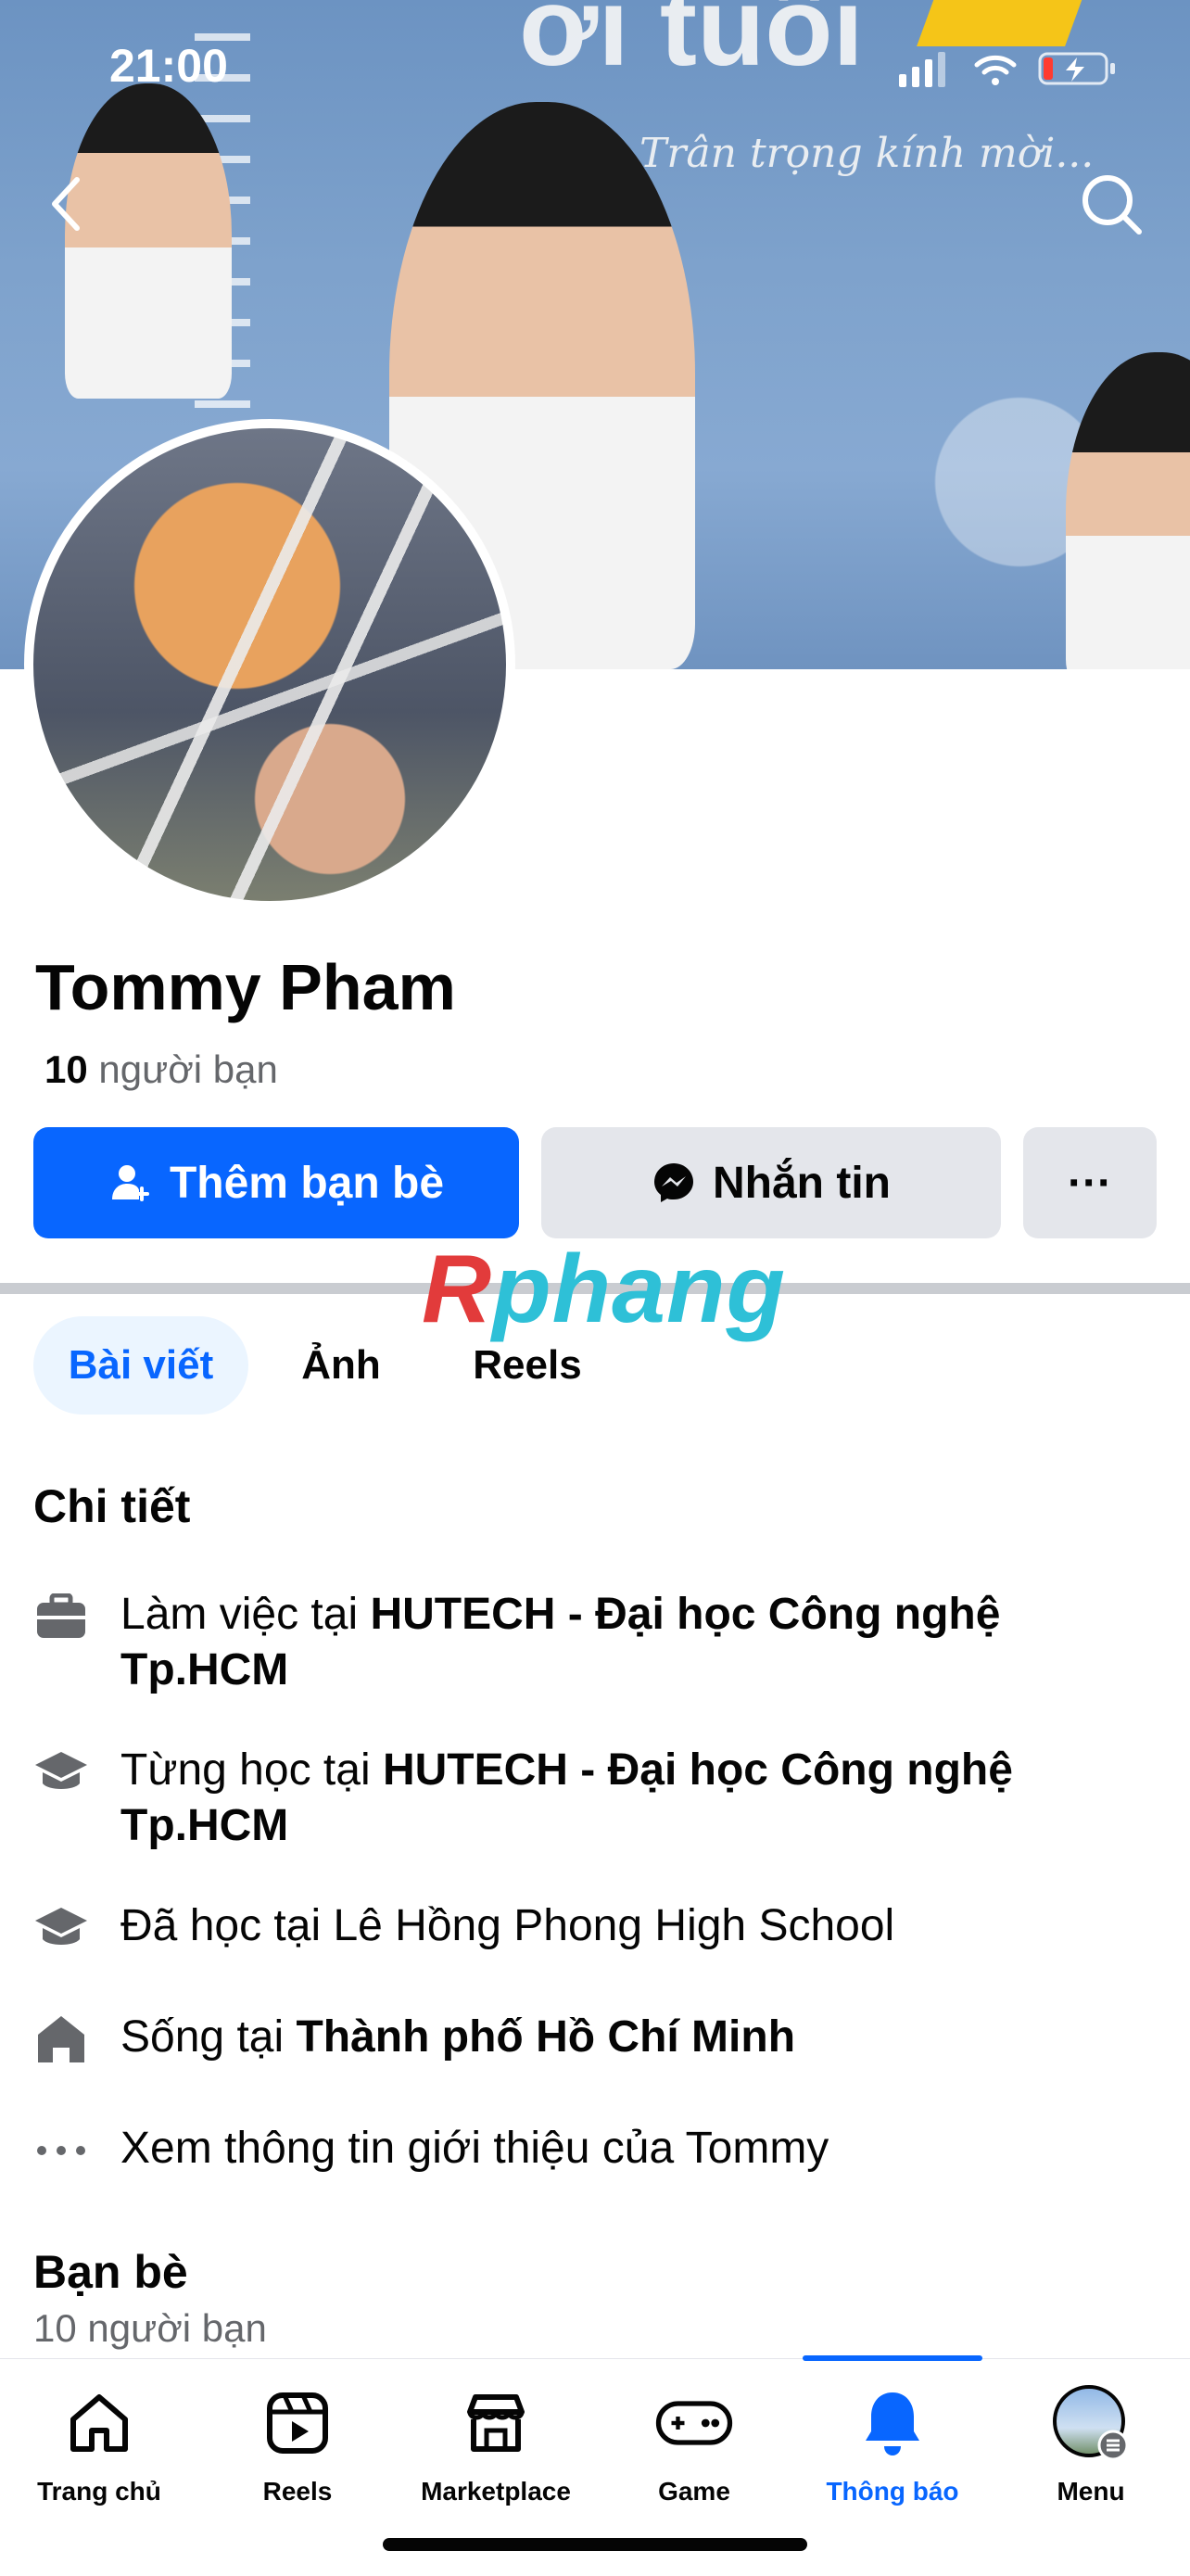  I want to click on more-options-button: ···, so click(1090, 1182).